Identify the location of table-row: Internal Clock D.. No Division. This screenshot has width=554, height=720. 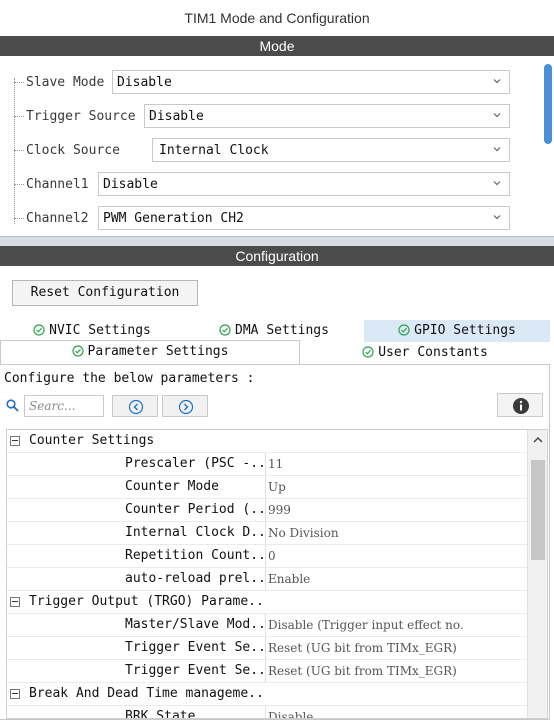
(267, 533).